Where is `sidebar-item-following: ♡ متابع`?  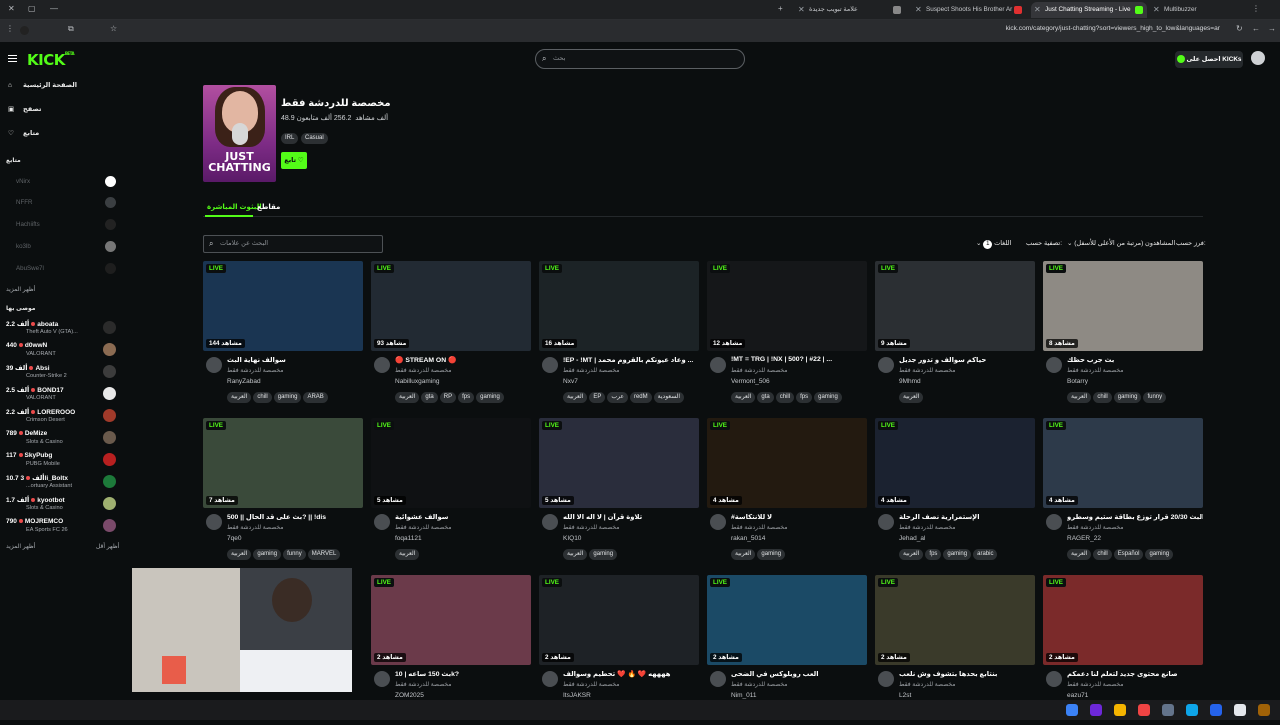 sidebar-item-following: ♡ متابع is located at coordinates (23, 133).